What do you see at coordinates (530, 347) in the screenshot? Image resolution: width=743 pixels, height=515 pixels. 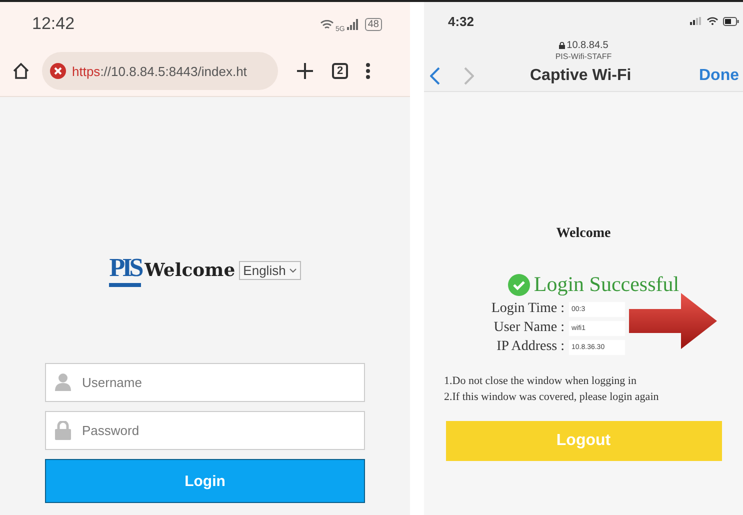 I see `info-label: IP Address :` at bounding box center [530, 347].